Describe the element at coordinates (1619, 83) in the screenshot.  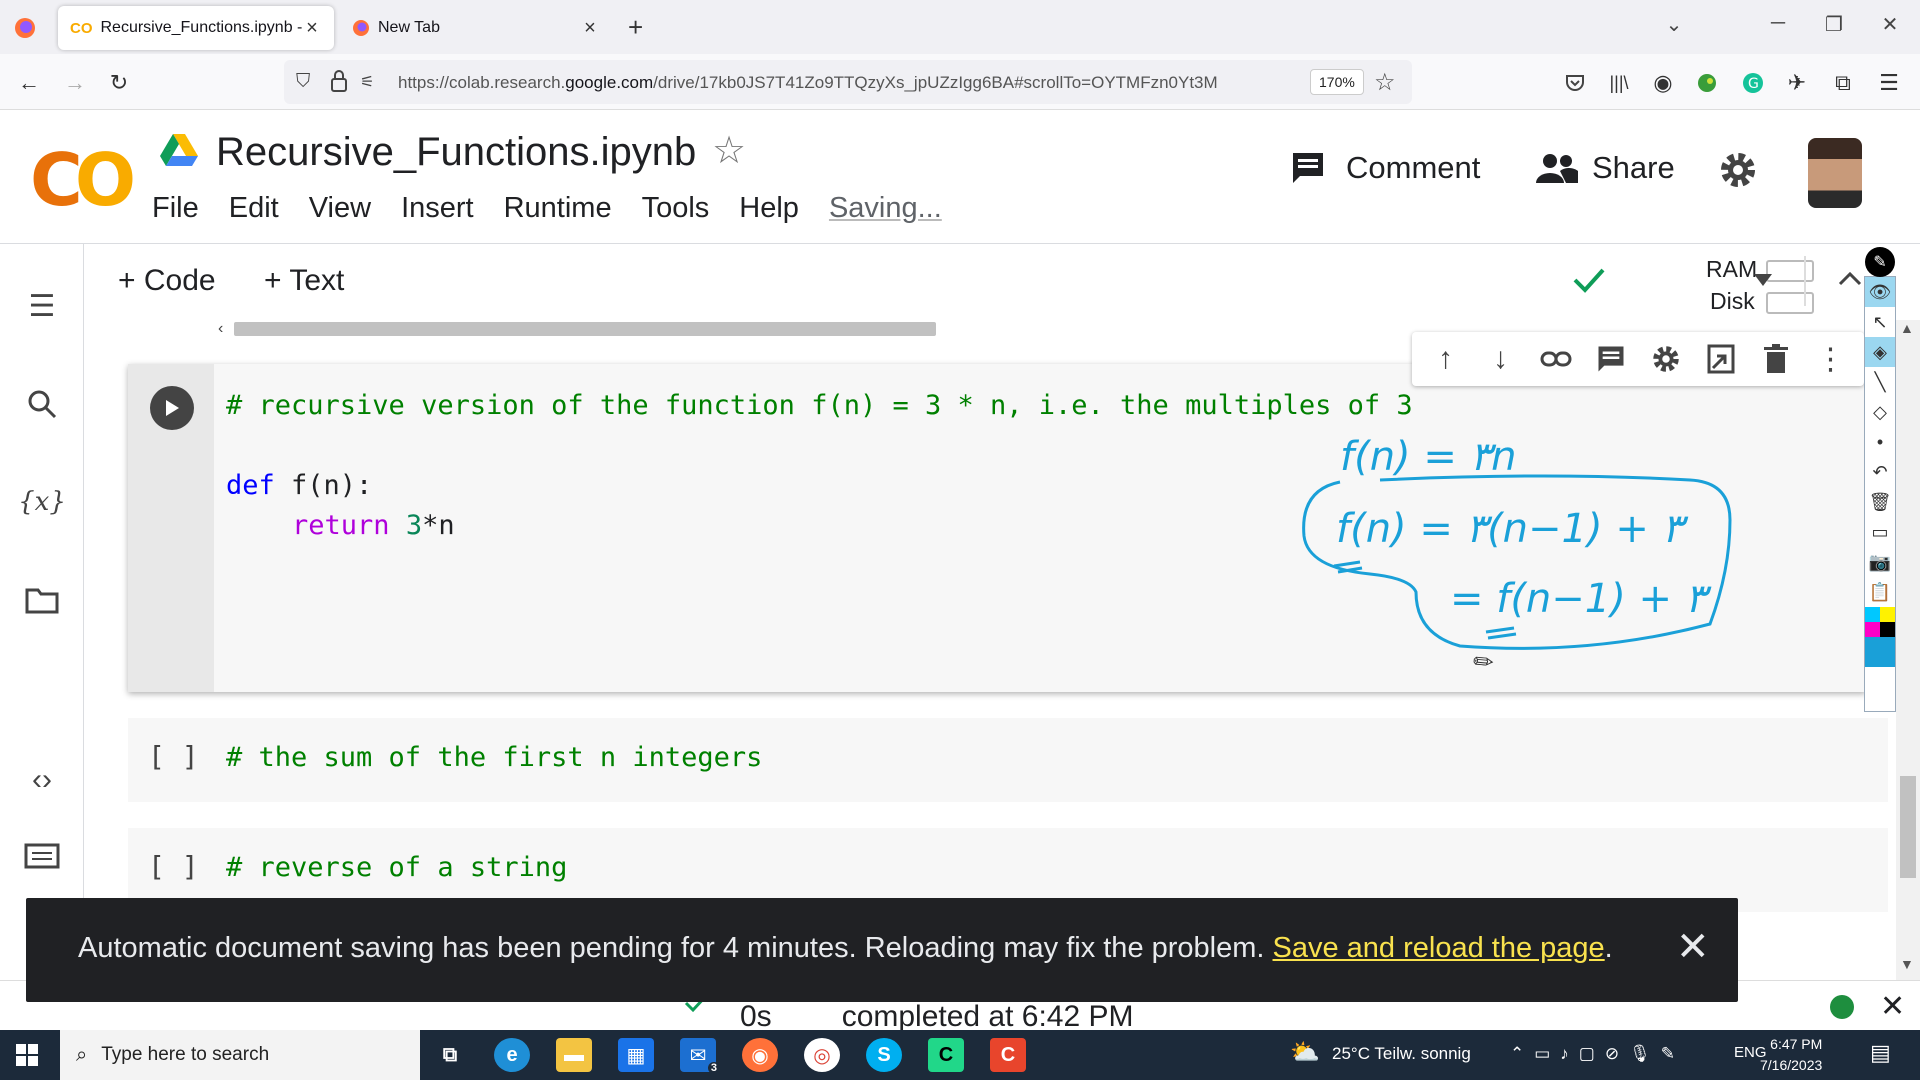
I see `library-icon: |||\` at that location.